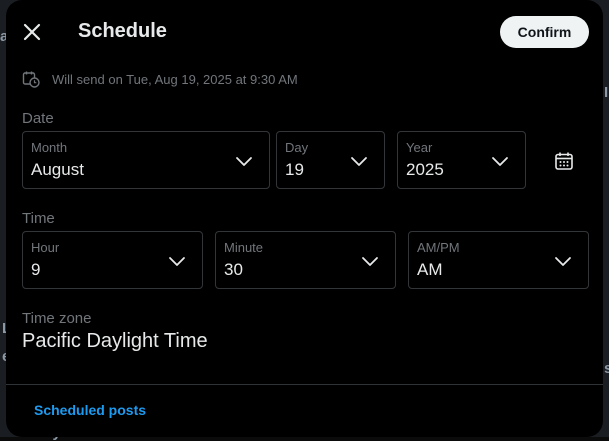 Image resolution: width=609 pixels, height=441 pixels. I want to click on day-value: 19, so click(294, 170).